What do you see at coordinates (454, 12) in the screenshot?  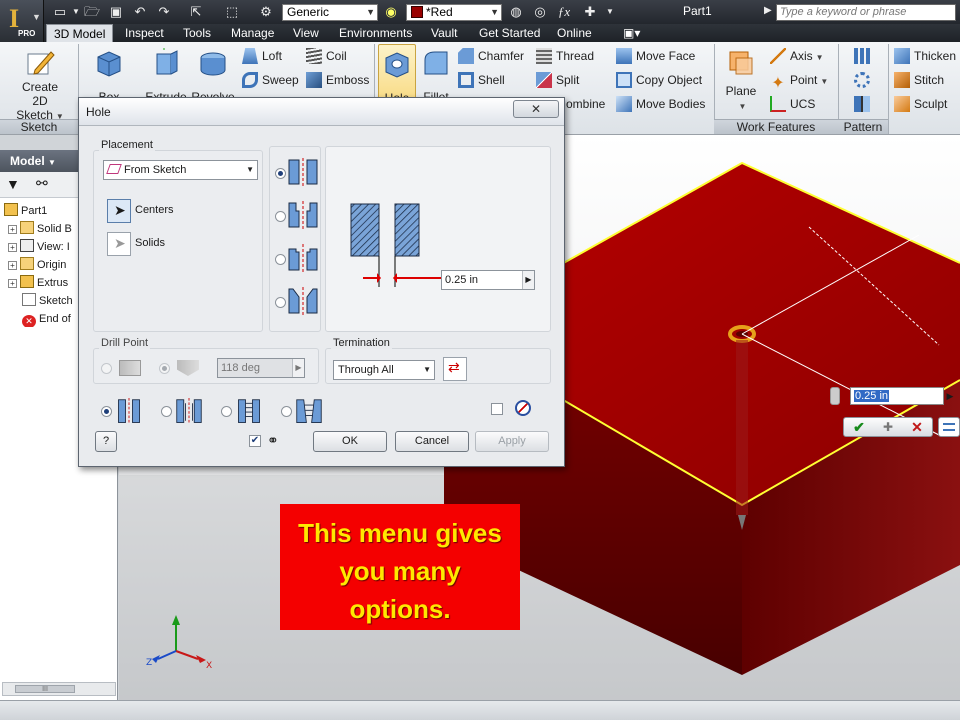 I see `material-dropdown: *Red ▼` at bounding box center [454, 12].